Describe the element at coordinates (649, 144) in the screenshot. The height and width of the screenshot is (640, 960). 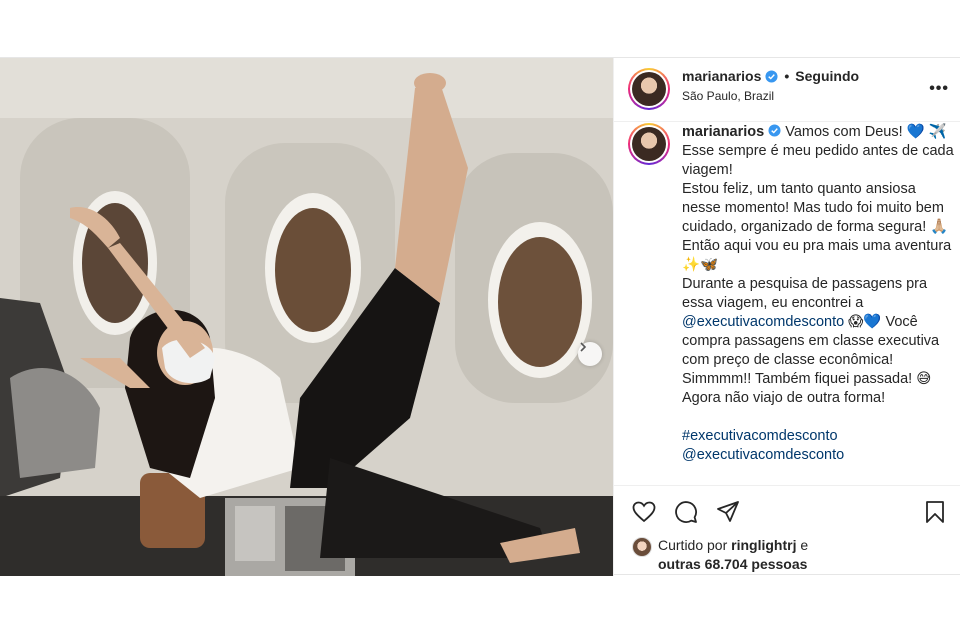
I see `caption-avatar` at that location.